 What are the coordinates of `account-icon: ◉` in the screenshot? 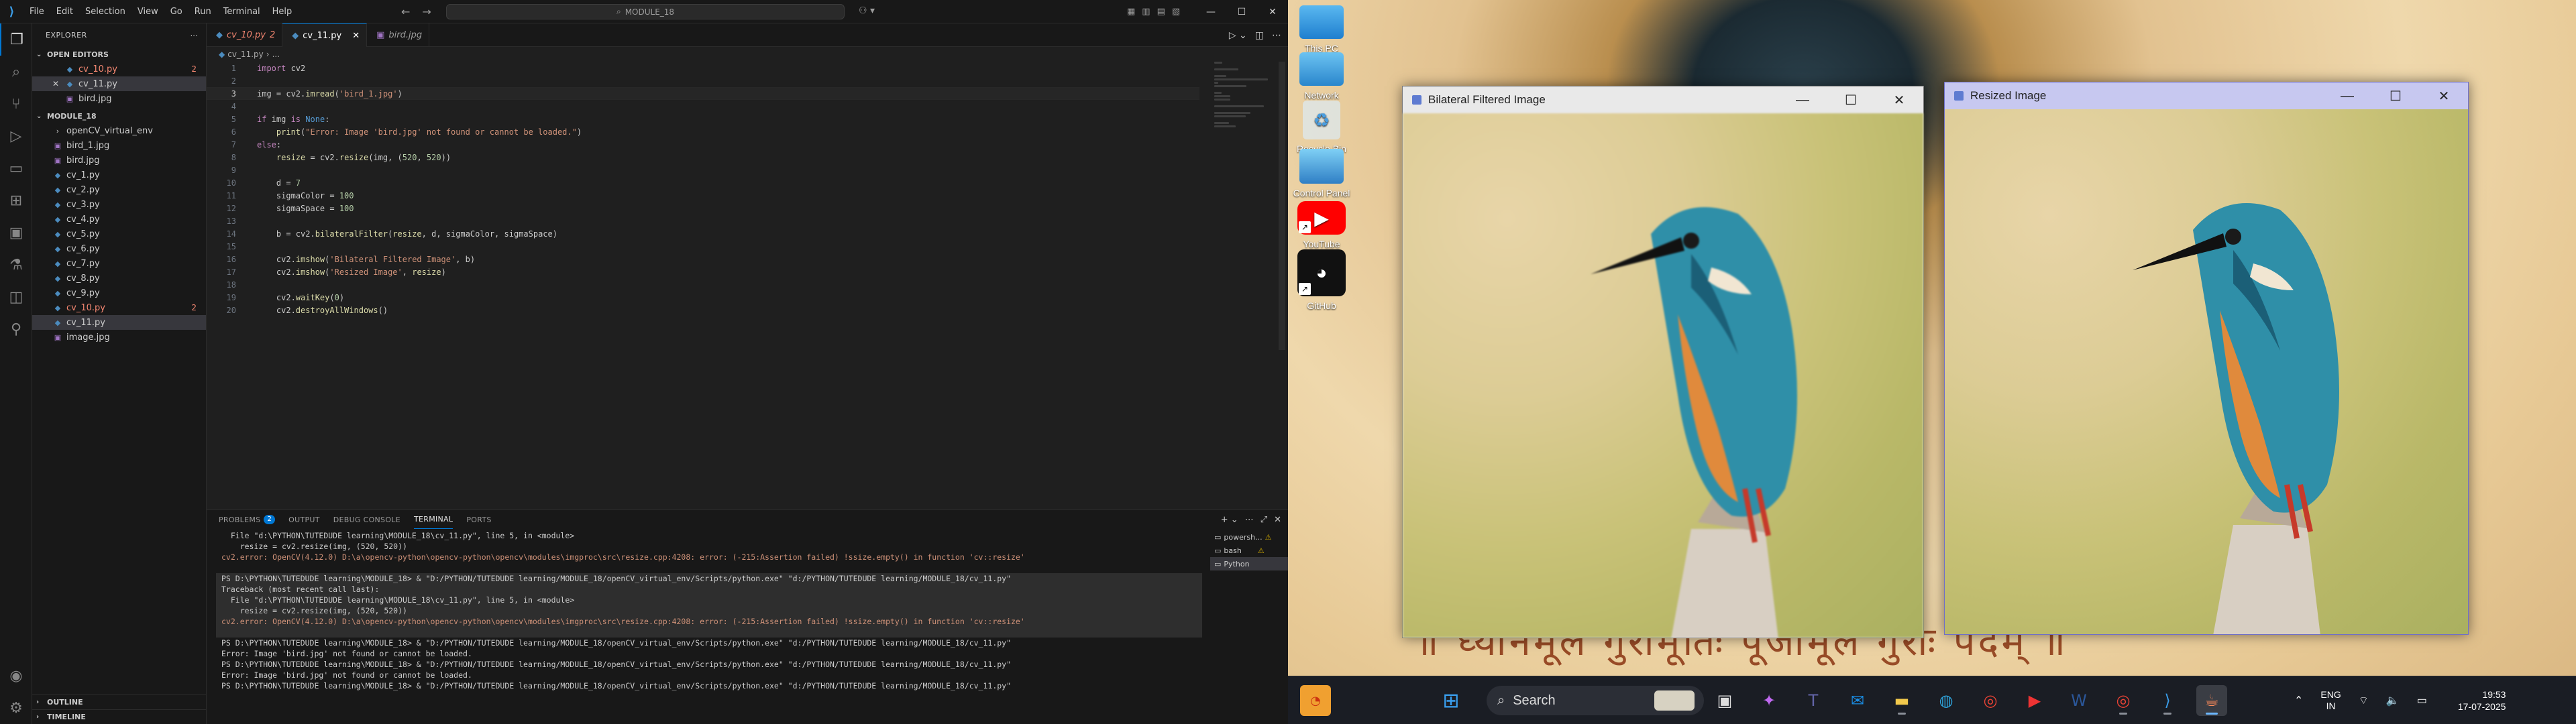 It's located at (16, 676).